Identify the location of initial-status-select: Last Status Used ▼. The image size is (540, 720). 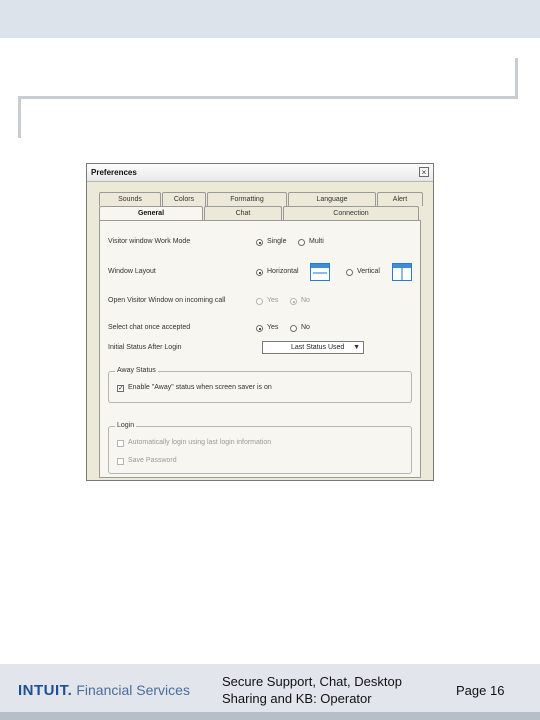
(313, 347).